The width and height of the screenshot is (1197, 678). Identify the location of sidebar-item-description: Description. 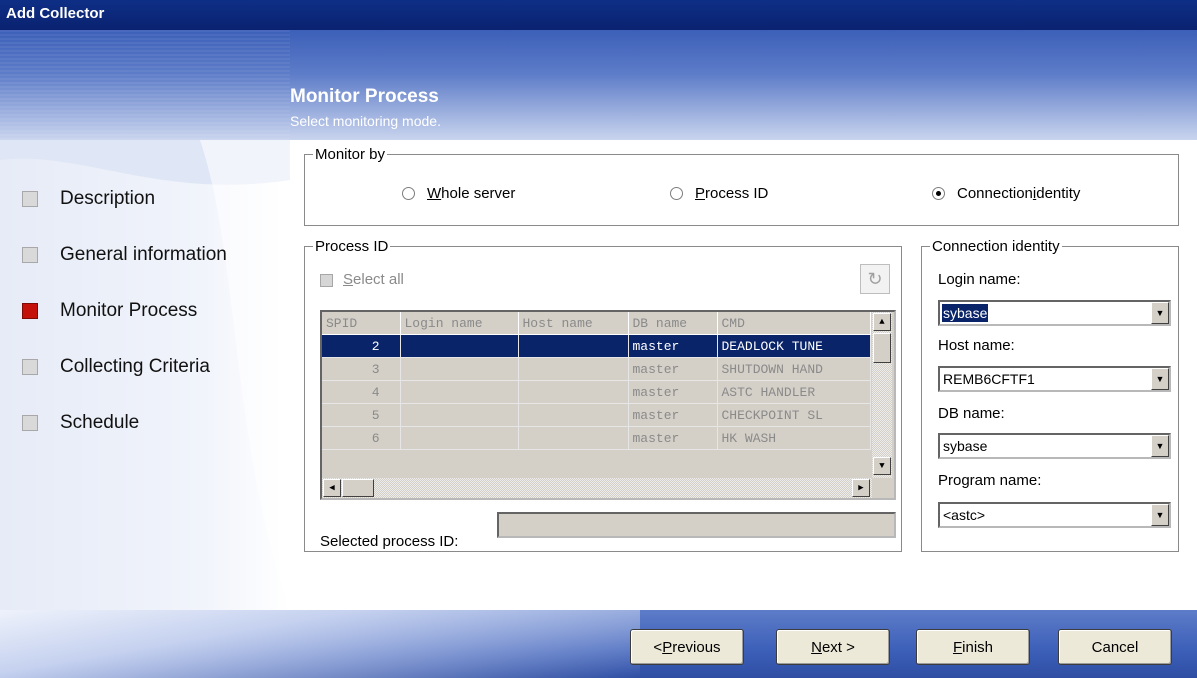
(88, 199).